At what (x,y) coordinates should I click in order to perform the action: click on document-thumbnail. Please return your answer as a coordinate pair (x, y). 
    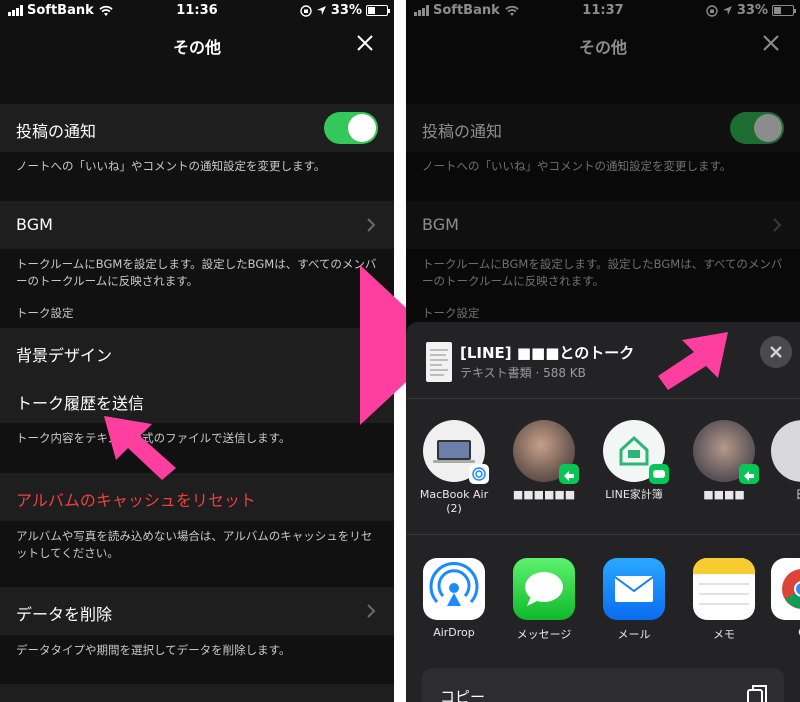
    Looking at the image, I should click on (439, 362).